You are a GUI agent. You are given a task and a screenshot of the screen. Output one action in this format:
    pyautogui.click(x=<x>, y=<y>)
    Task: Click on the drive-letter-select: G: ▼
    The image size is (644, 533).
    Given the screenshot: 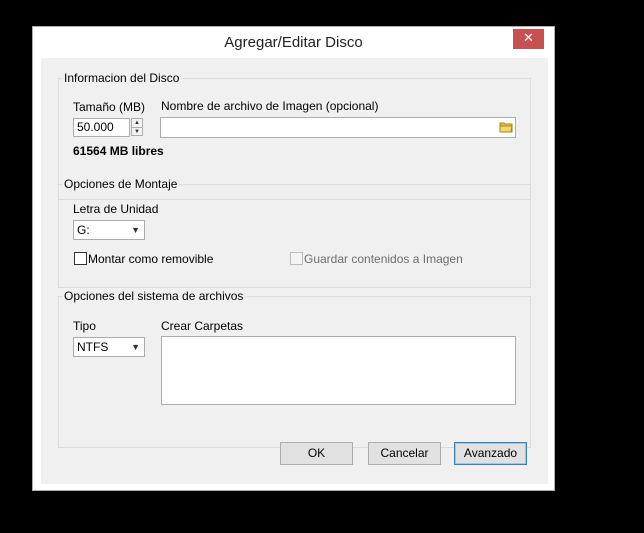 What is the action you would take?
    pyautogui.click(x=109, y=230)
    